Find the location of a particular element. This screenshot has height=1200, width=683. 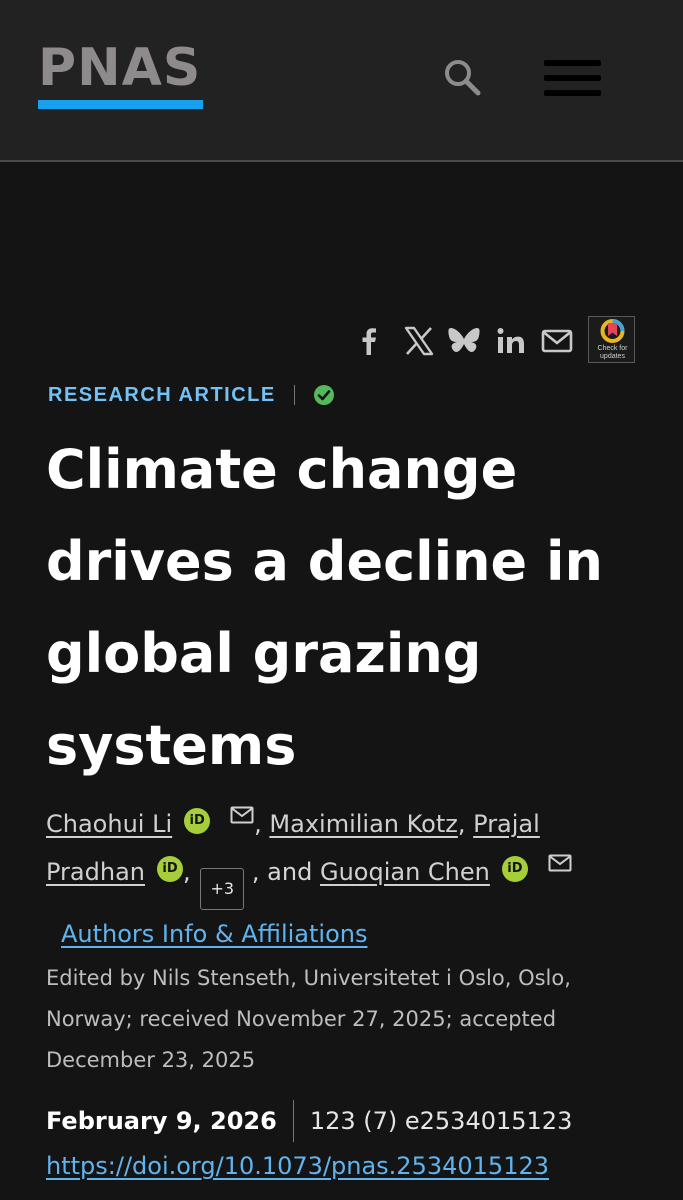

search-icon is located at coordinates (463, 78).